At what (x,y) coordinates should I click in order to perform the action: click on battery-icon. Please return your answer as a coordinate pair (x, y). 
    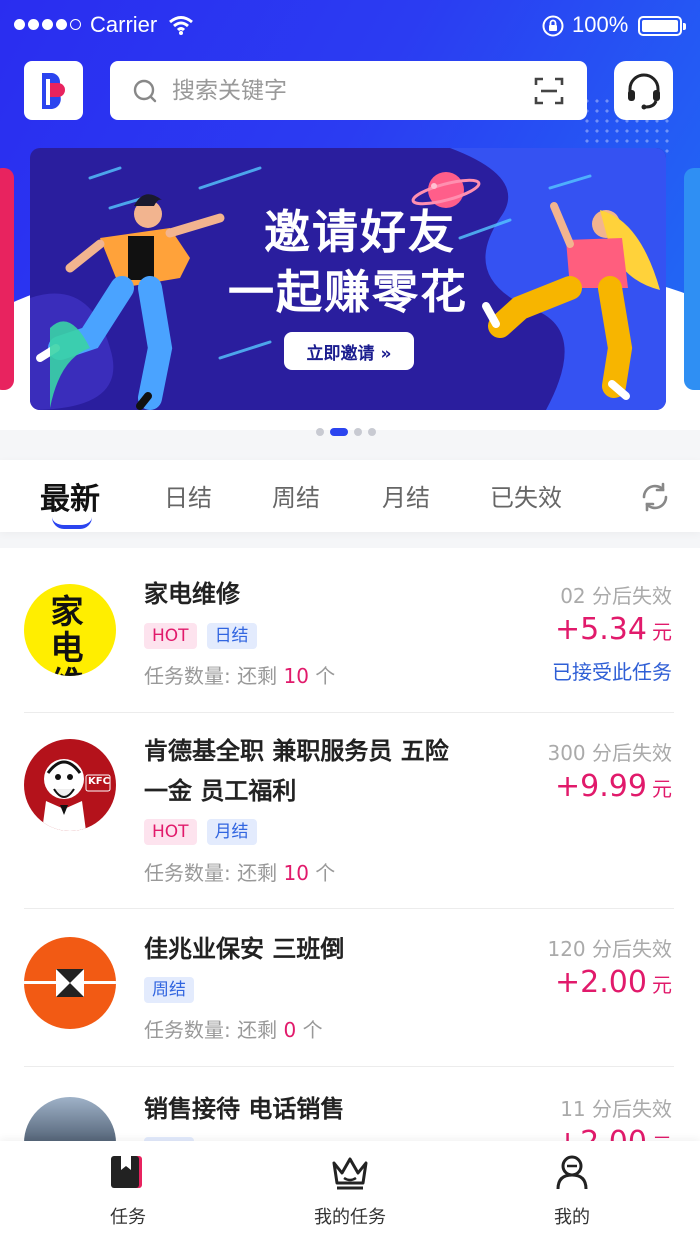
    Looking at the image, I should click on (662, 26).